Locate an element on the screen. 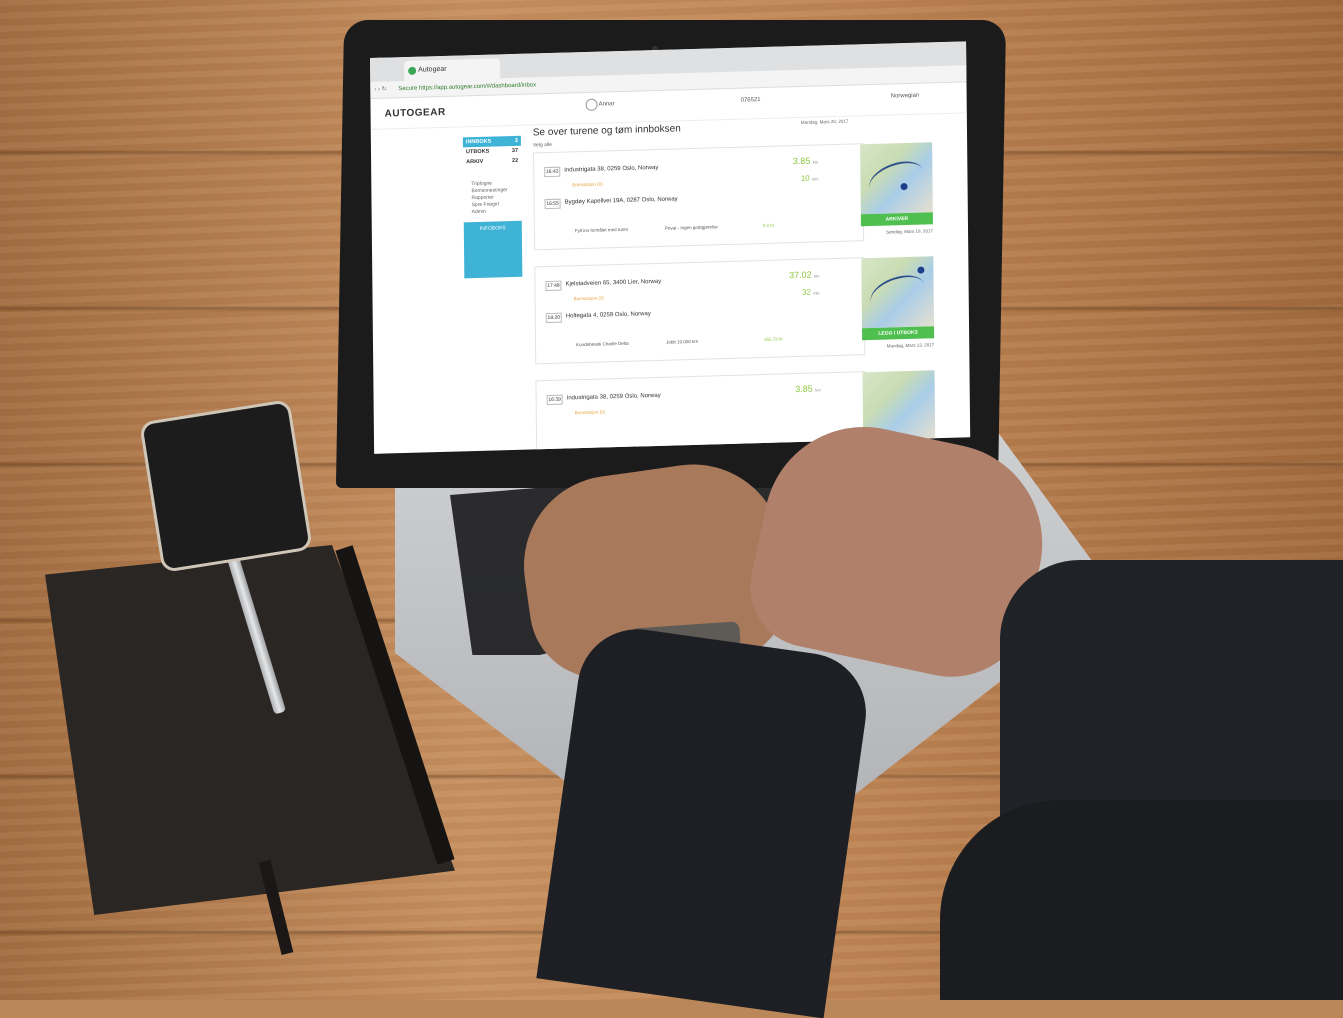  favicon-icon is located at coordinates (412, 70).